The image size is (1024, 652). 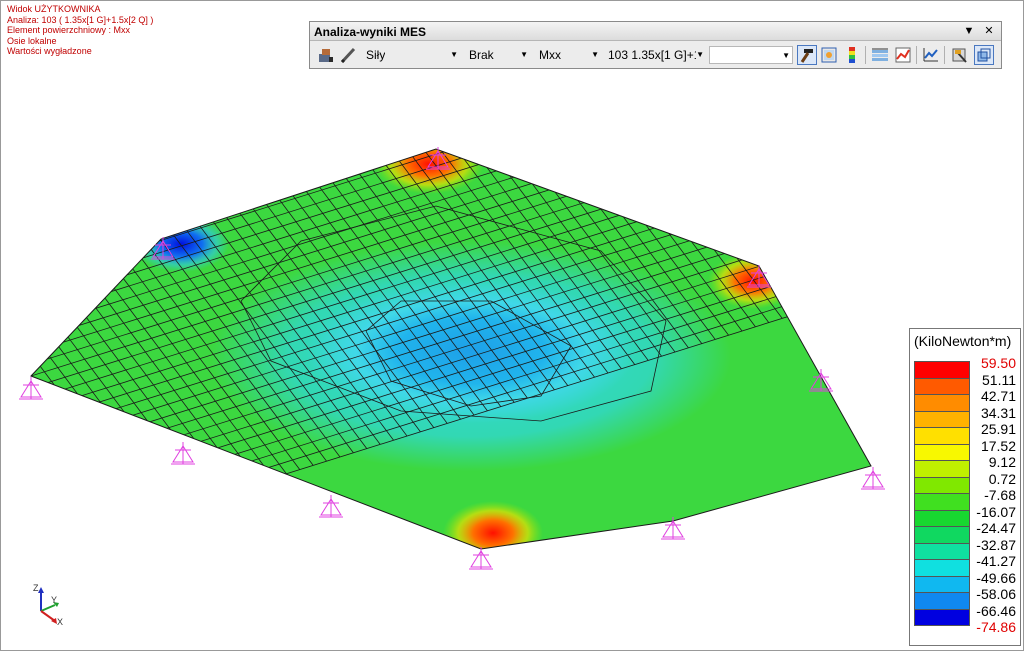 What do you see at coordinates (852, 55) in the screenshot?
I see `scale-icon` at bounding box center [852, 55].